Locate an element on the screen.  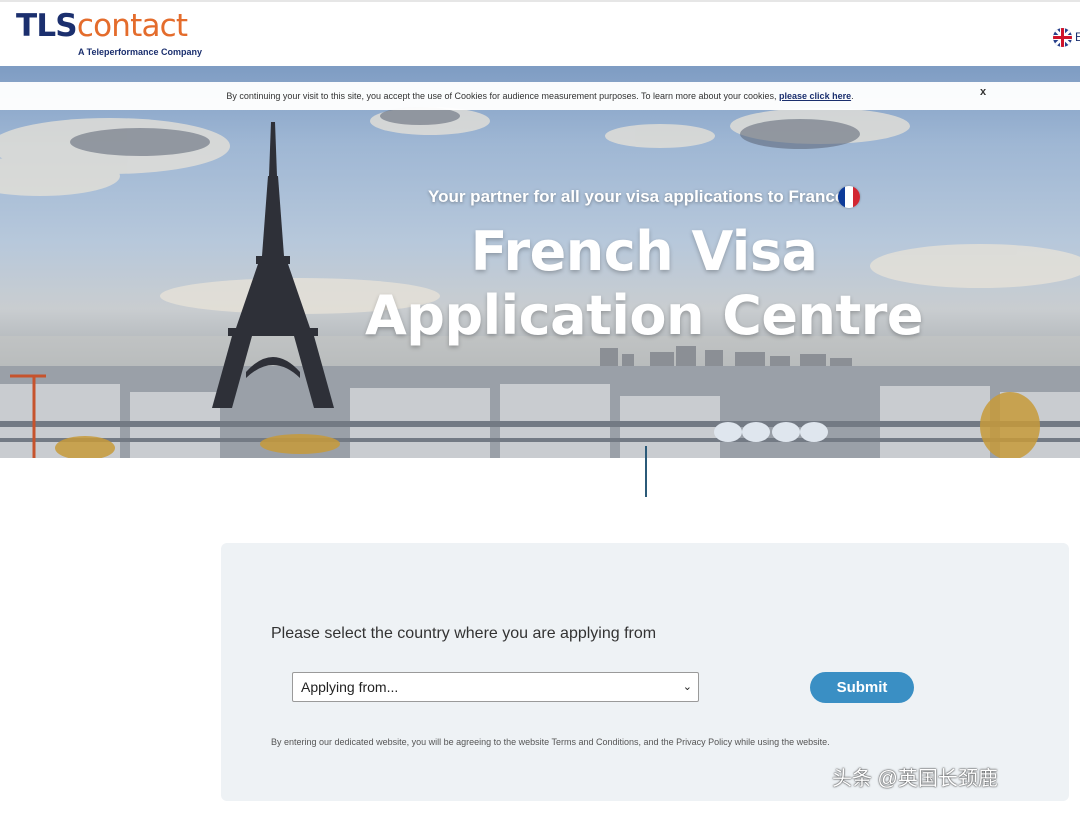
tlscontact-logo: TLScontact A Teleperformance Company is located at coordinates (109, 32).